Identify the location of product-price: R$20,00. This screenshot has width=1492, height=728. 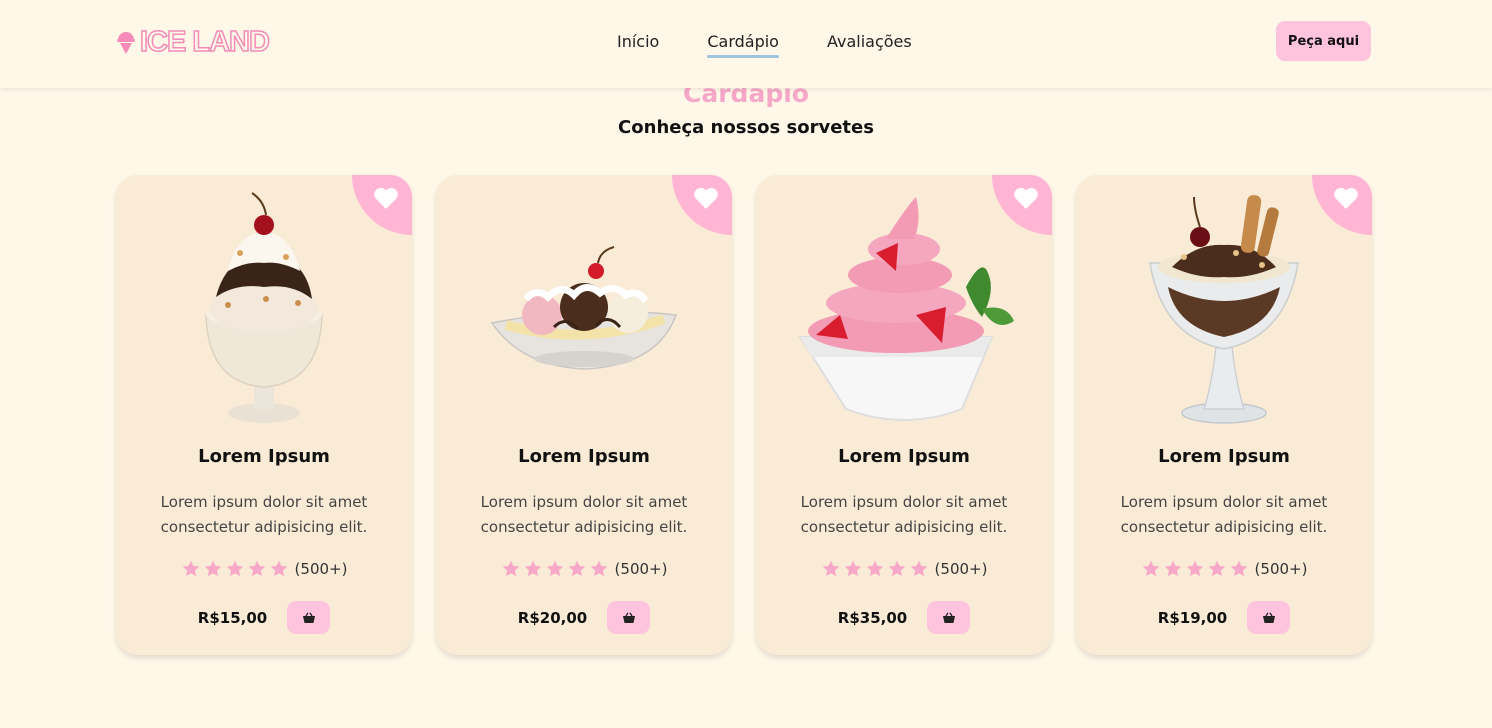
(552, 617).